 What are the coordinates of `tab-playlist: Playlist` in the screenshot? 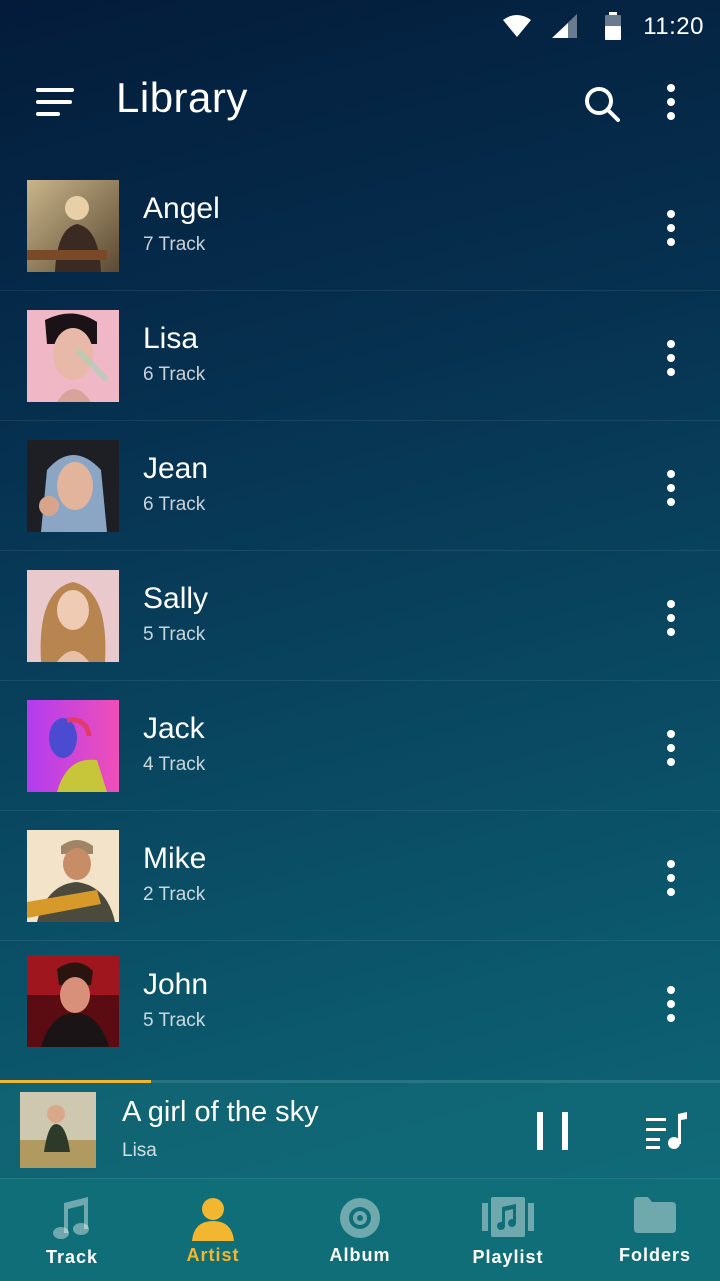 It's located at (508, 1230).